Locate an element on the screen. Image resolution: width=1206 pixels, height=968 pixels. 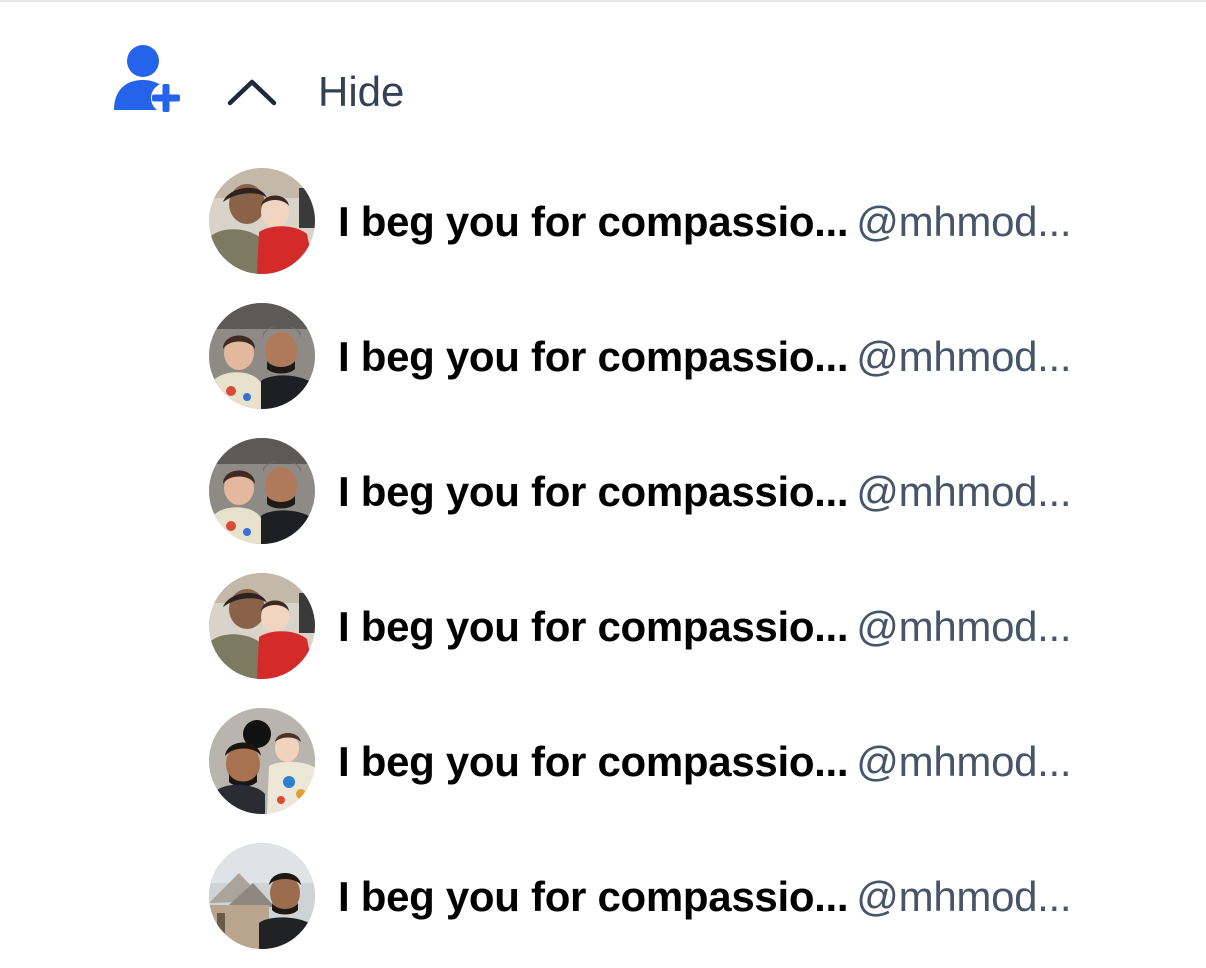
chevron-up-icon is located at coordinates (252, 92).